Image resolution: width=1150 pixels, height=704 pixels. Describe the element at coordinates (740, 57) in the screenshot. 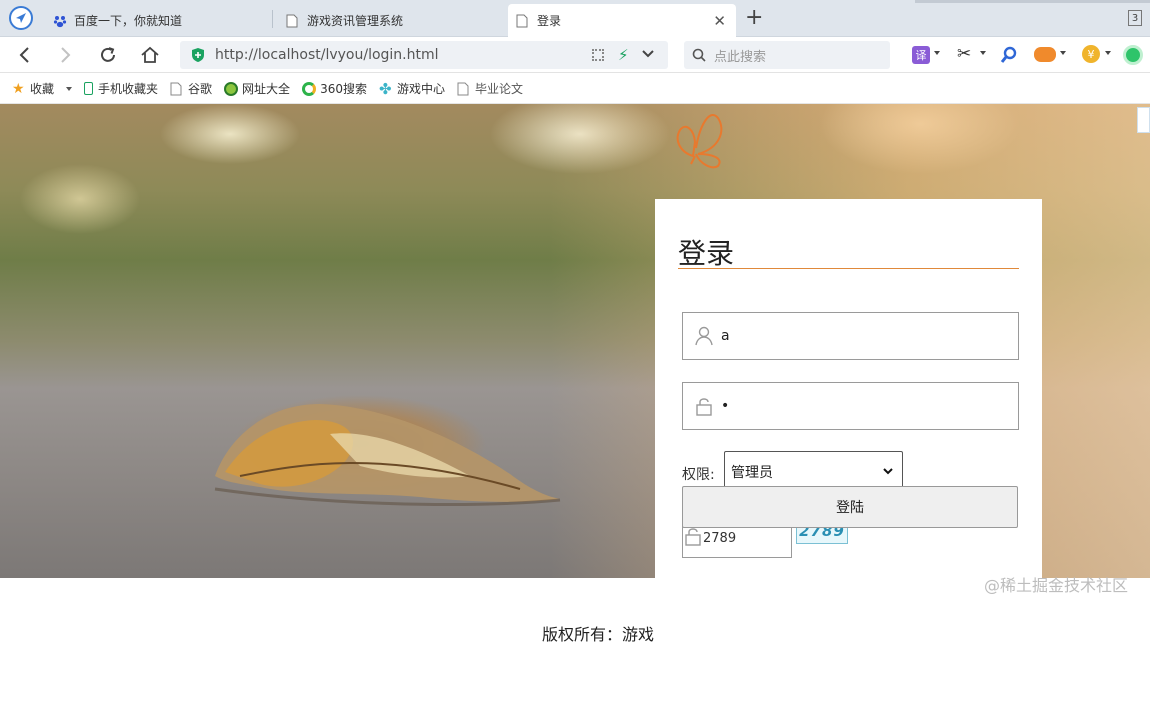

I see `search-placeholder: 点此搜索` at that location.